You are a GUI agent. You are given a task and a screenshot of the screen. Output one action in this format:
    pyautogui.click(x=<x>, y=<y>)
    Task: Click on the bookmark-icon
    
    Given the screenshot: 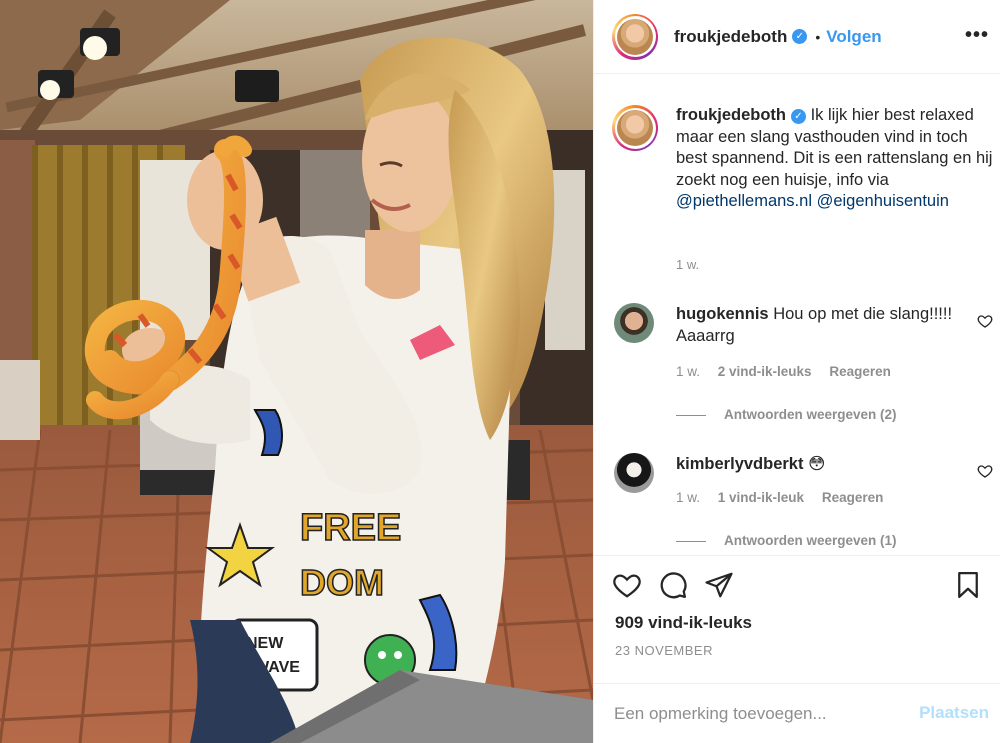 What is the action you would take?
    pyautogui.click(x=968, y=585)
    